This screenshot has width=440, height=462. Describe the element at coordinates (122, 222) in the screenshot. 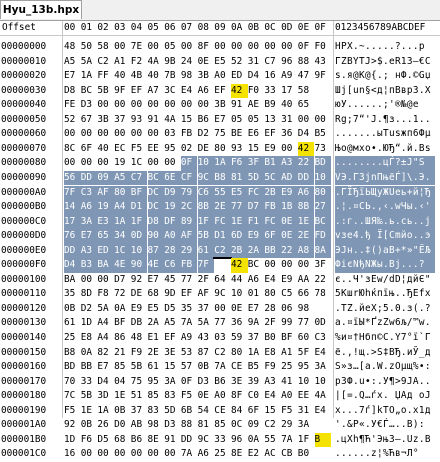

I see `byte-cell: 1A` at that location.